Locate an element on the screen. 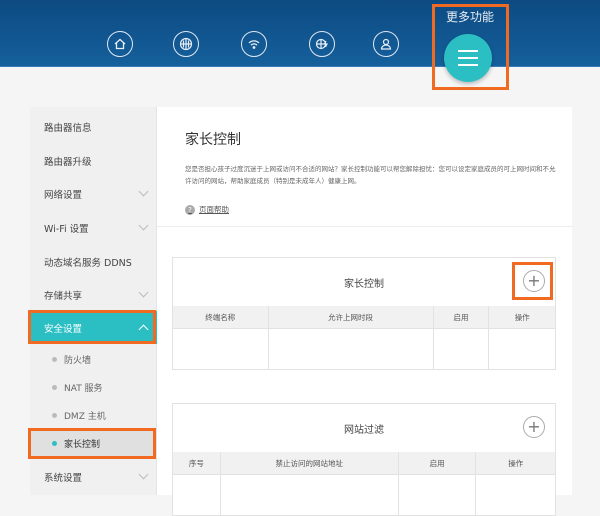  help-link-label: 页面帮助 is located at coordinates (214, 209).